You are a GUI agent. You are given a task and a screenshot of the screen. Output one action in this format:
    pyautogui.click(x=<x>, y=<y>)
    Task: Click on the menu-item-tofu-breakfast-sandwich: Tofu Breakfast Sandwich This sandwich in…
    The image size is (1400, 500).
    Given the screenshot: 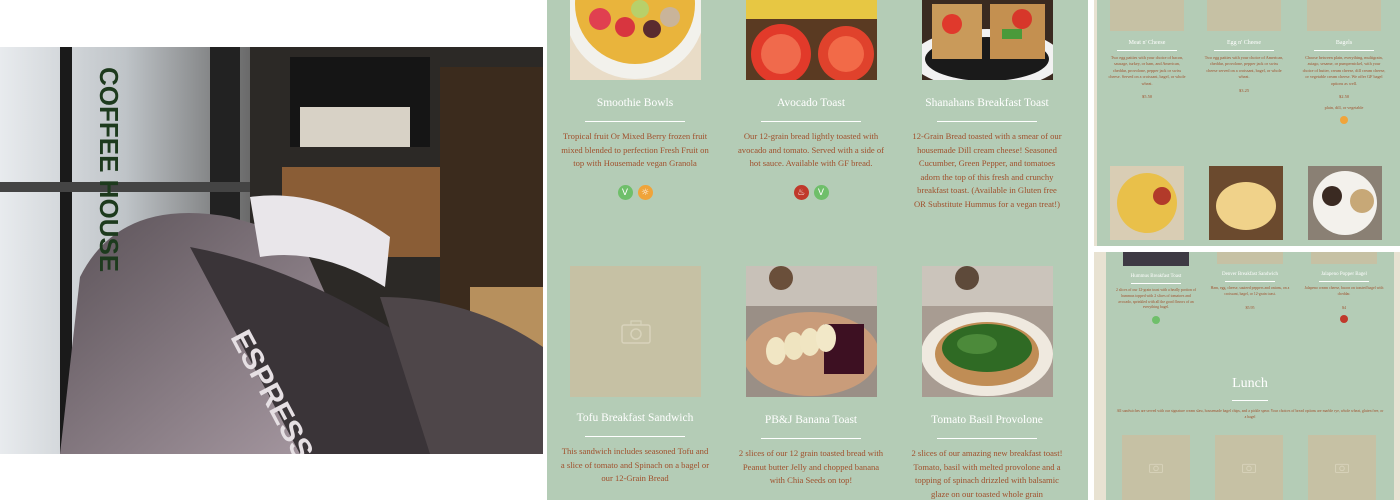 What is the action you would take?
    pyautogui.click(x=635, y=383)
    